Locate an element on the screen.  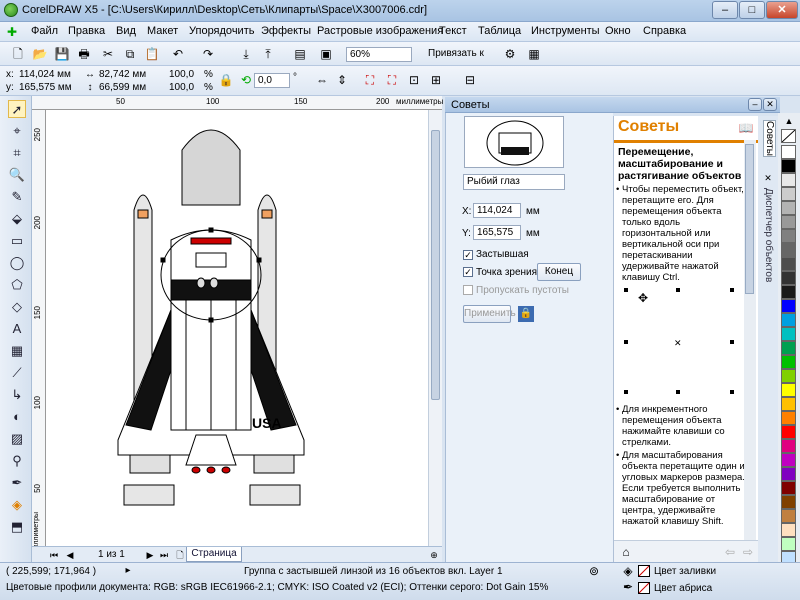
shape-tool-icon: ⌖ is located at coordinates (17, 131).